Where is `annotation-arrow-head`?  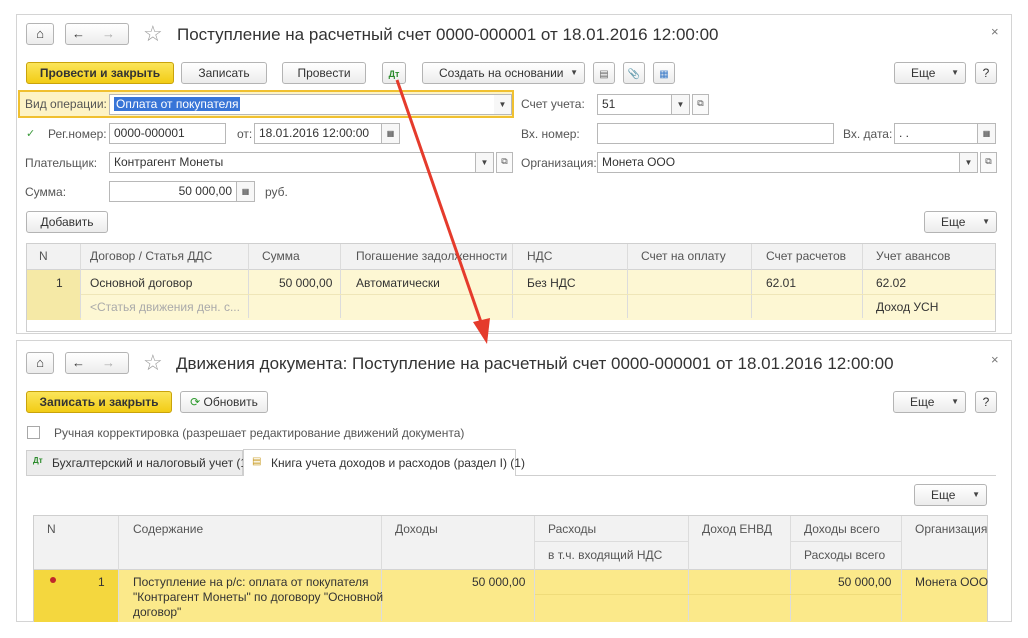 annotation-arrow-head is located at coordinates (481, 331).